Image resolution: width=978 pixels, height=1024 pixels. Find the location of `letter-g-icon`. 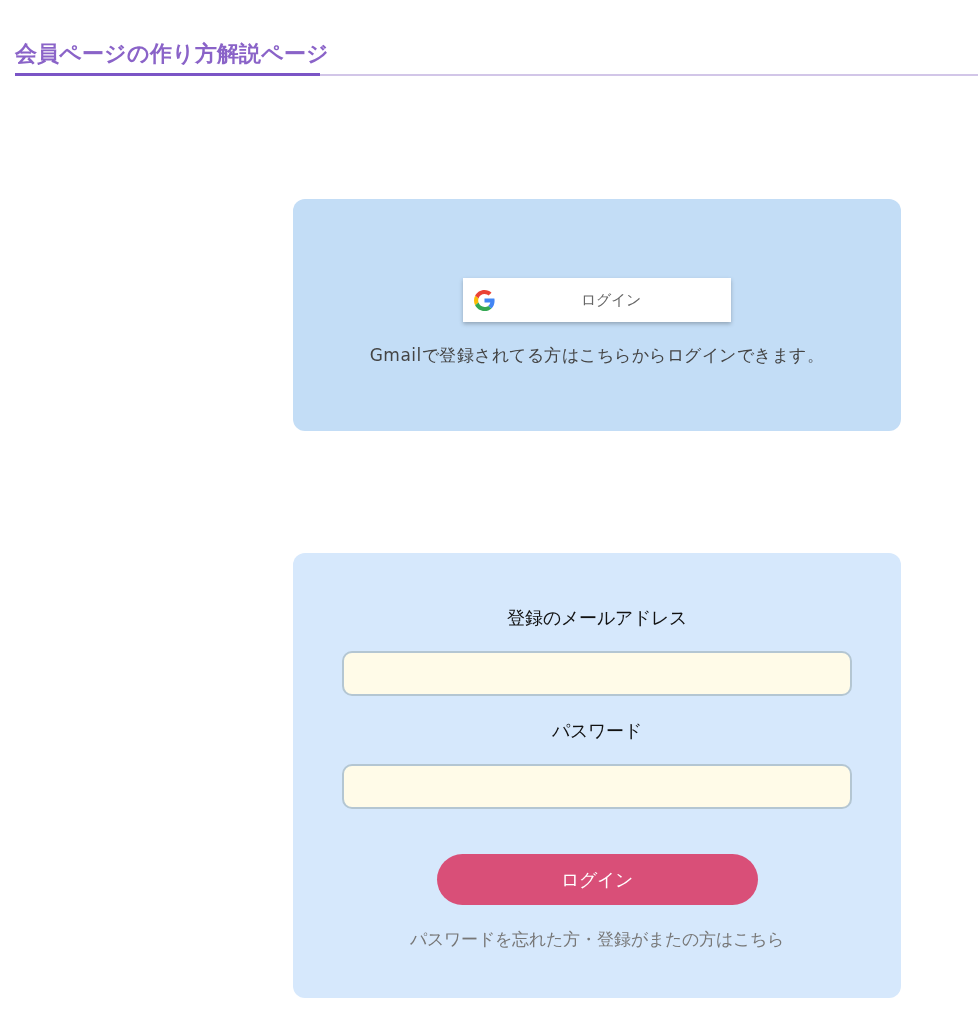

letter-g-icon is located at coordinates (484, 300).